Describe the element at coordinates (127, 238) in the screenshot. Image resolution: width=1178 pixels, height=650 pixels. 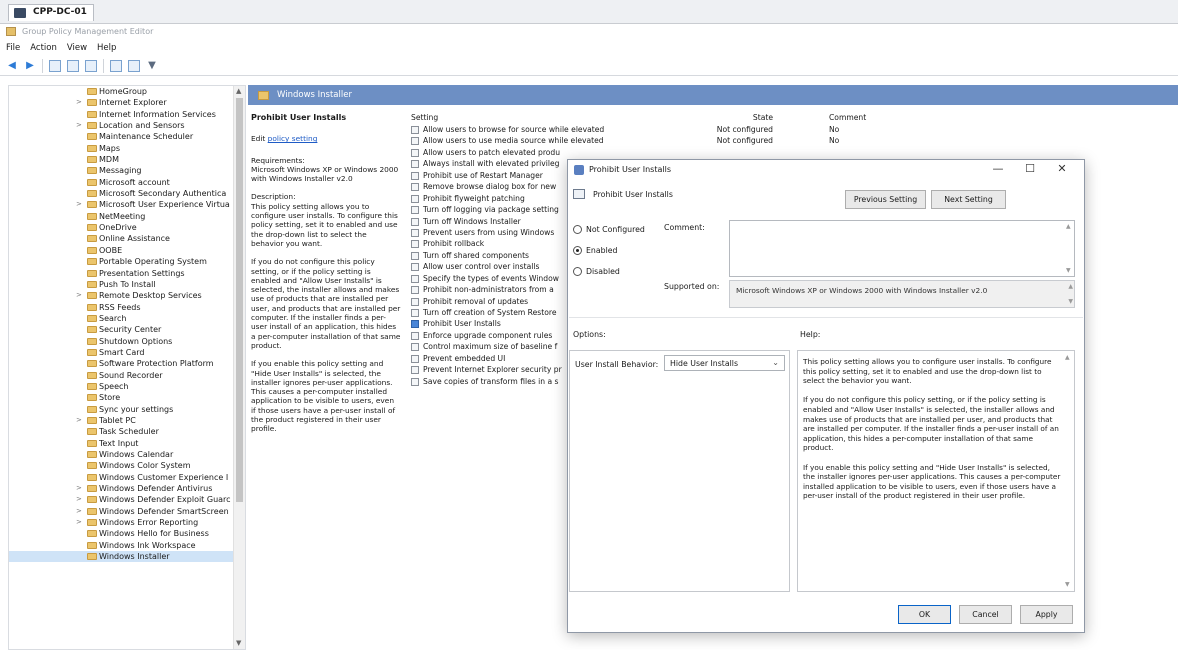
I see `tree-item: Online Assistance` at that location.